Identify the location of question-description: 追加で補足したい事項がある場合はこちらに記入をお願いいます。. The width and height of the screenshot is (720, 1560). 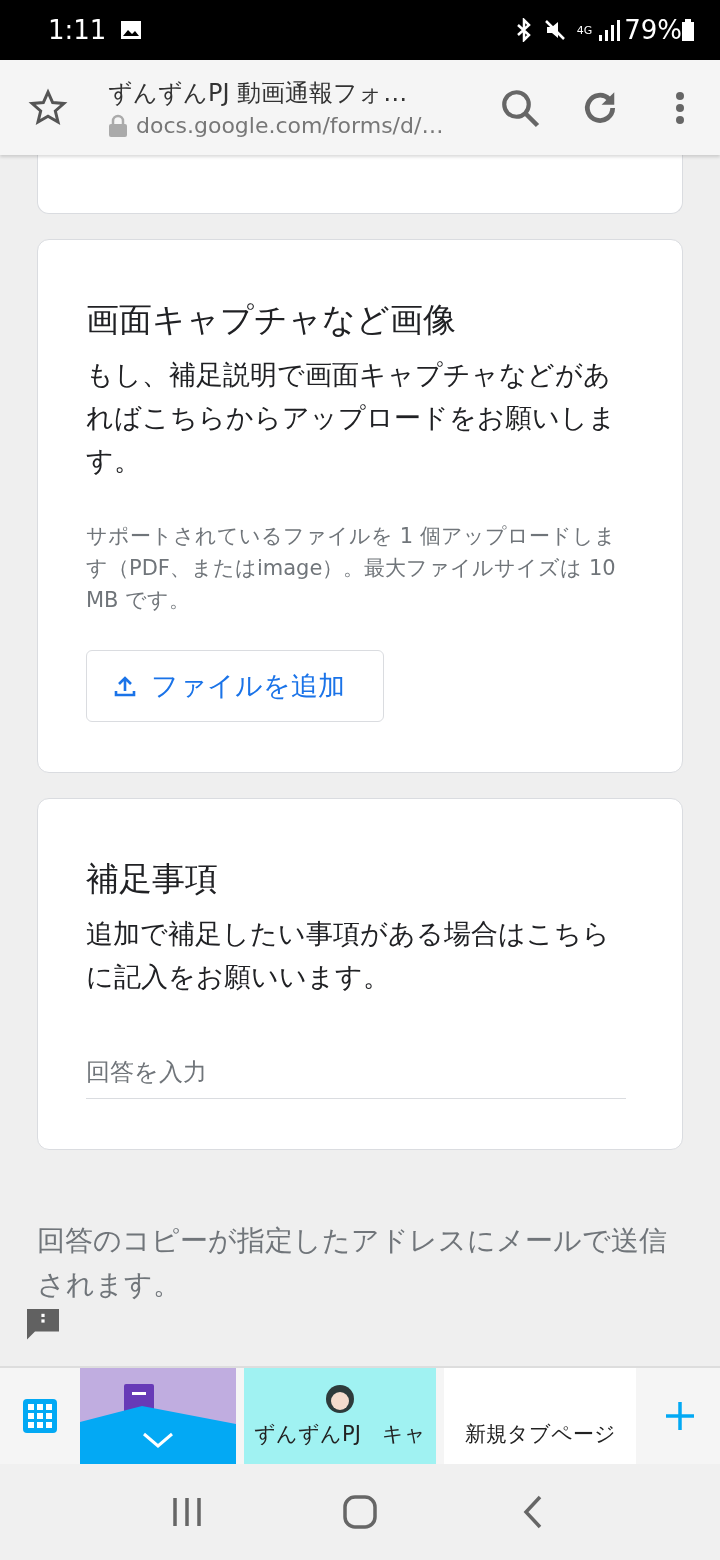
(348, 955).